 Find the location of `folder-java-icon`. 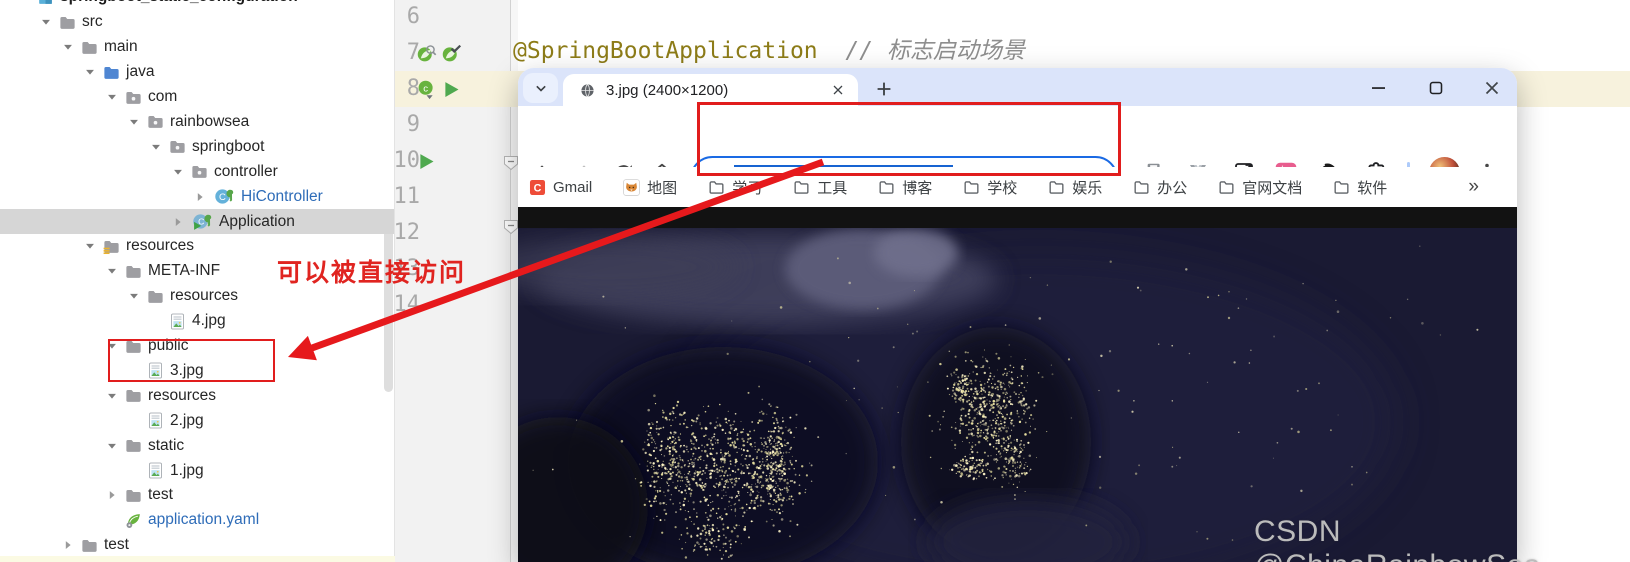

folder-java-icon is located at coordinates (111, 72).